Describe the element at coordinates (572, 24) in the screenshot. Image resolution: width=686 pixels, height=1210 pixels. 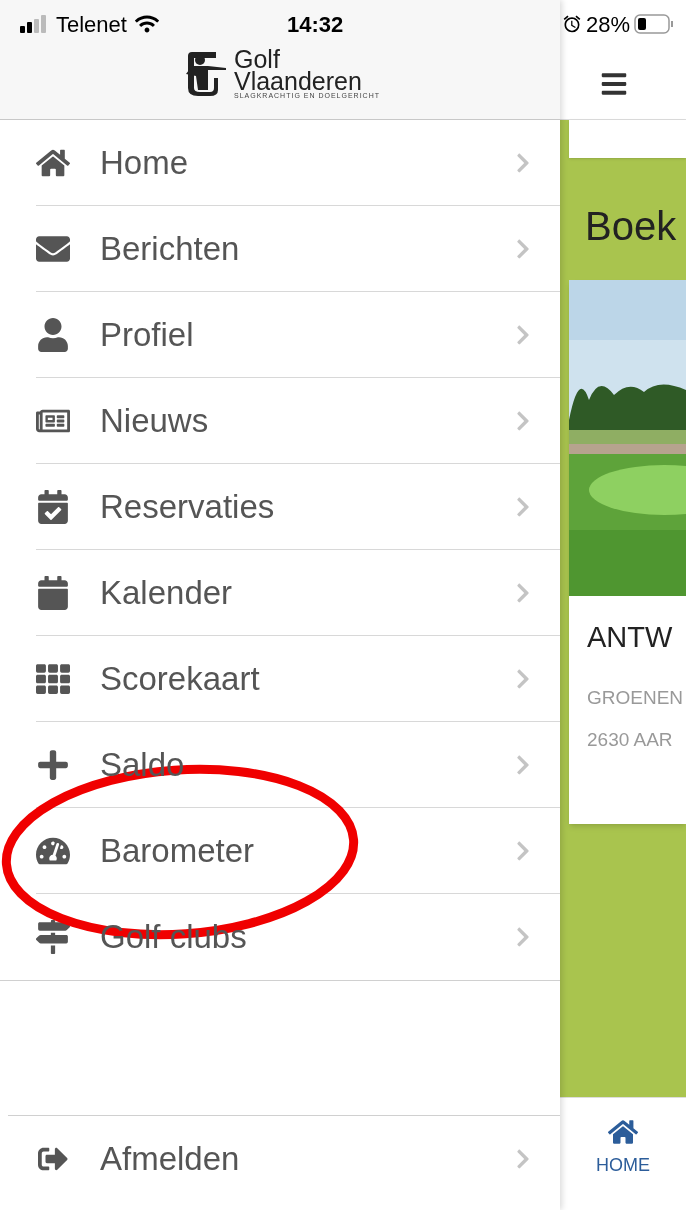
I see `alarm-icon` at that location.